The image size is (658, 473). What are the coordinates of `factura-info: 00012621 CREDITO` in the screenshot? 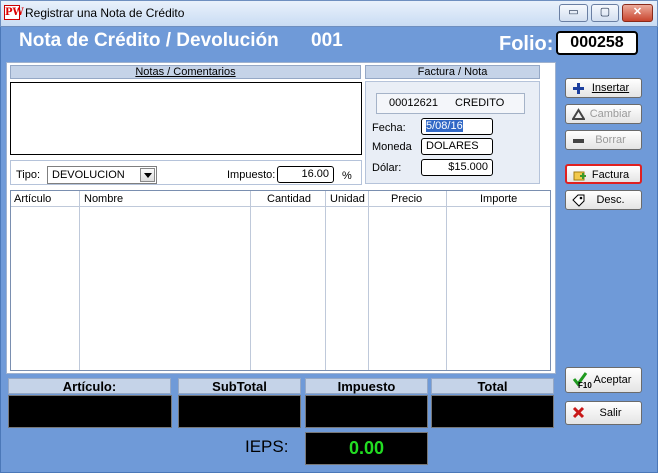 It's located at (450, 103).